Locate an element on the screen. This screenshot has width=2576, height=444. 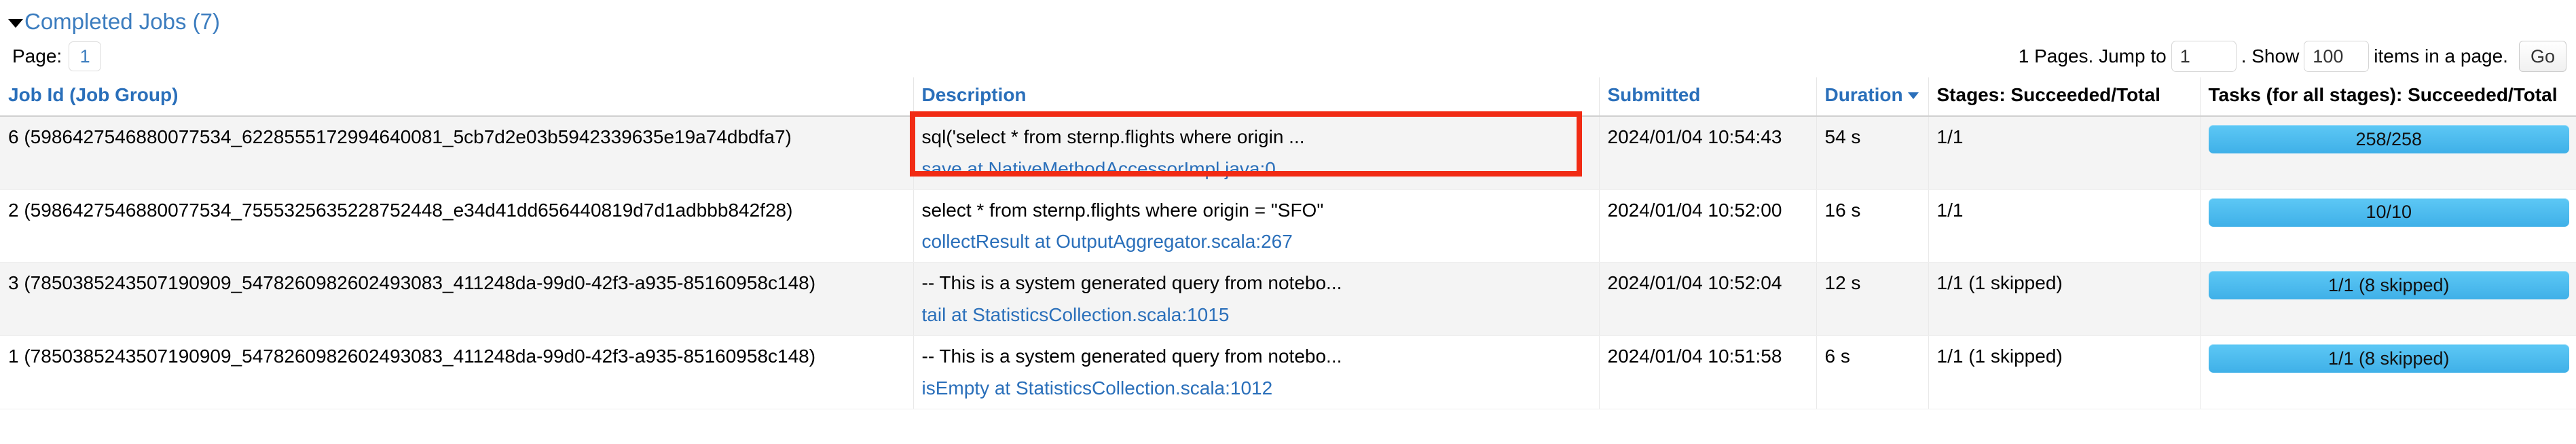
pager-left-group: Page: 1 is located at coordinates (57, 56).